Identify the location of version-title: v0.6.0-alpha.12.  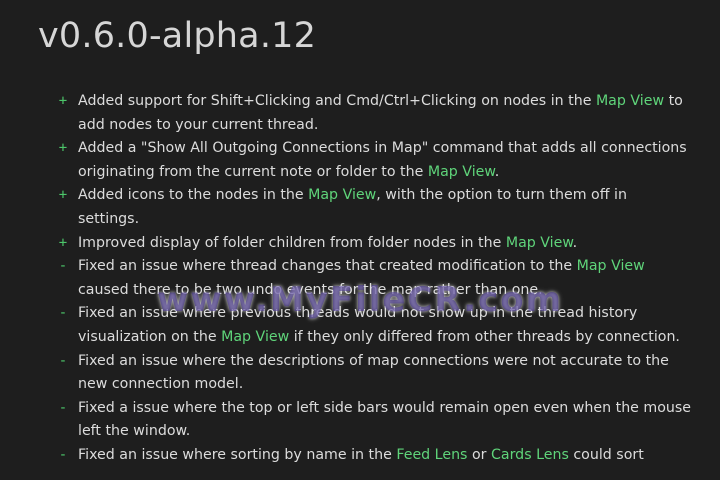
(177, 36).